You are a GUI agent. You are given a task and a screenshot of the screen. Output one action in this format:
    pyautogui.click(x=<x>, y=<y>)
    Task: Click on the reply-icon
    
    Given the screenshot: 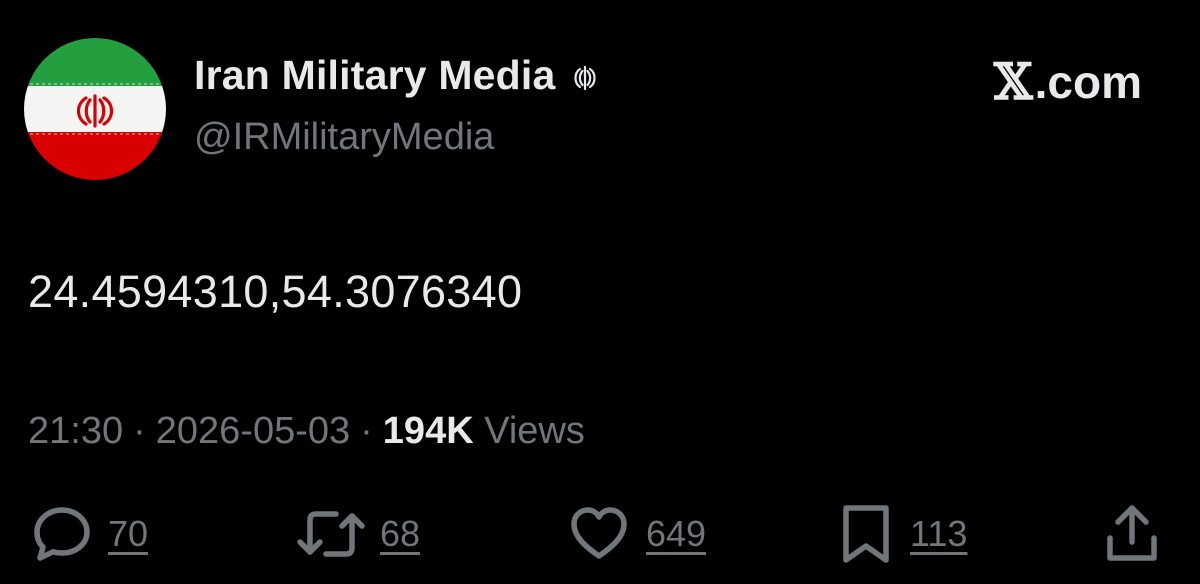 What is the action you would take?
    pyautogui.click(x=62, y=534)
    